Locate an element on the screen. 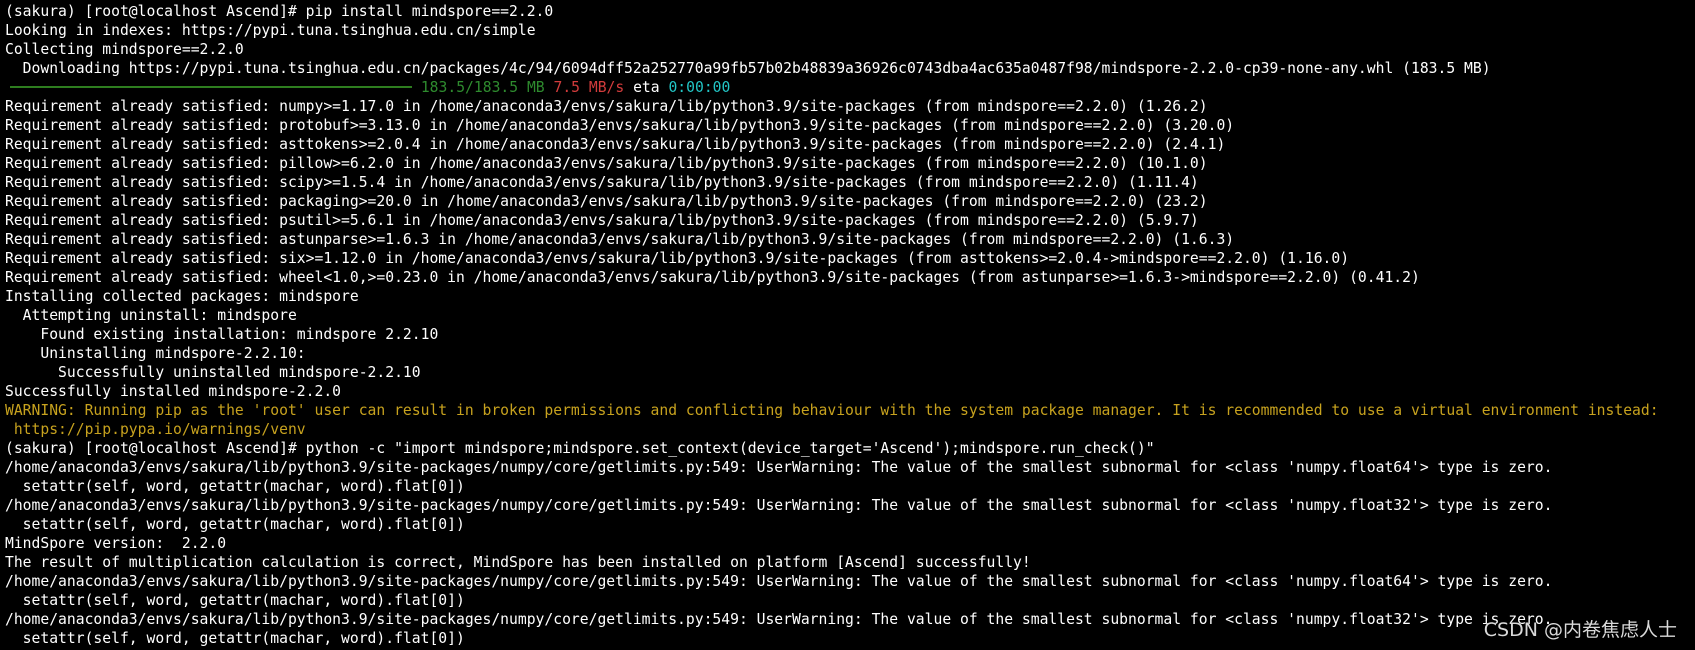  terminal-line: Uninstalling mindspore-2.2.10: is located at coordinates (155, 353).